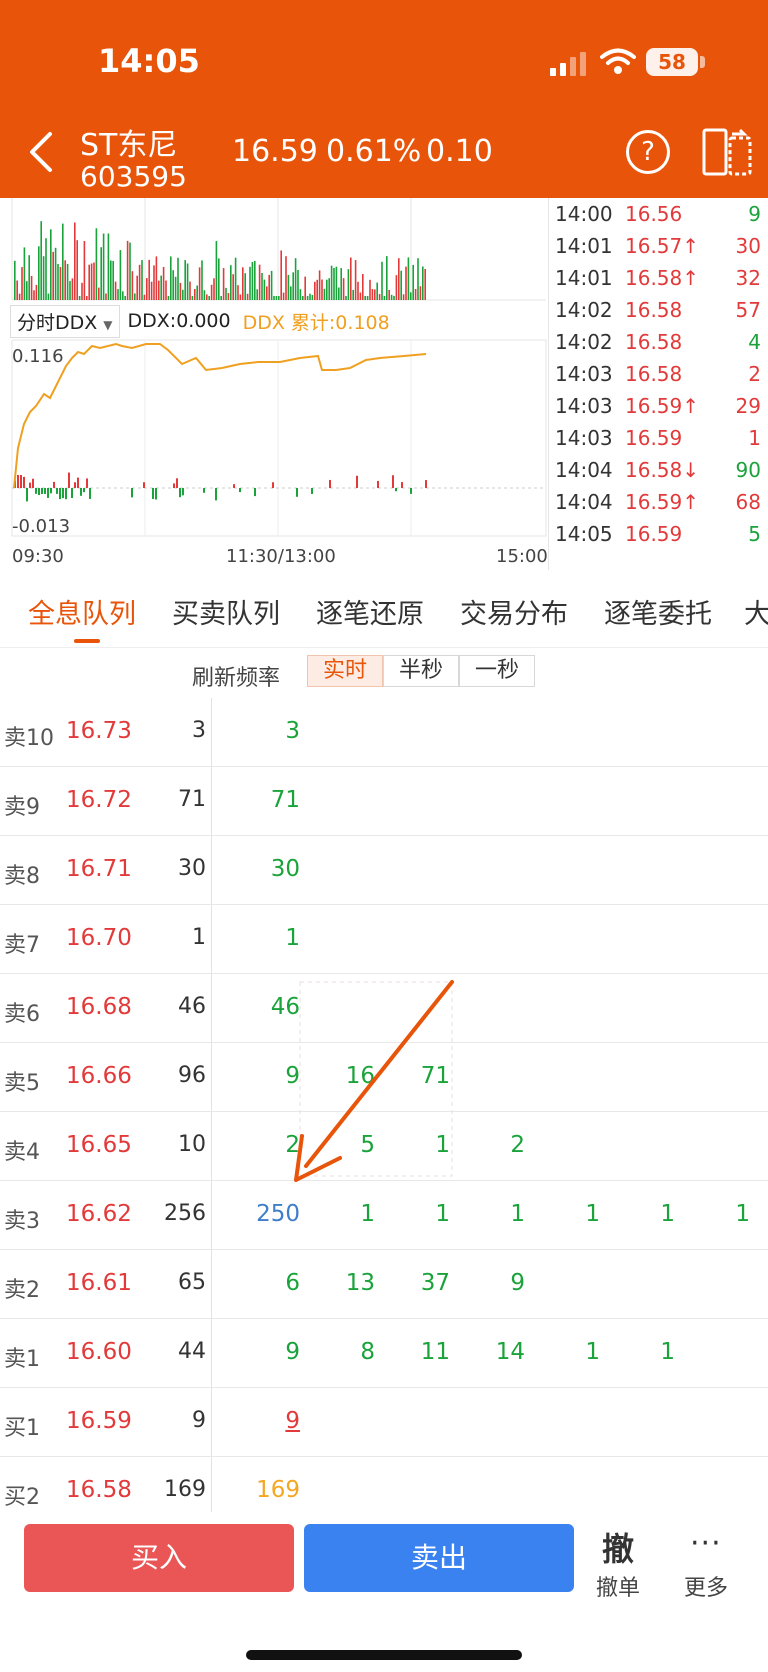  I want to click on tab-order-by-order: 逐笔委托, so click(658, 611).